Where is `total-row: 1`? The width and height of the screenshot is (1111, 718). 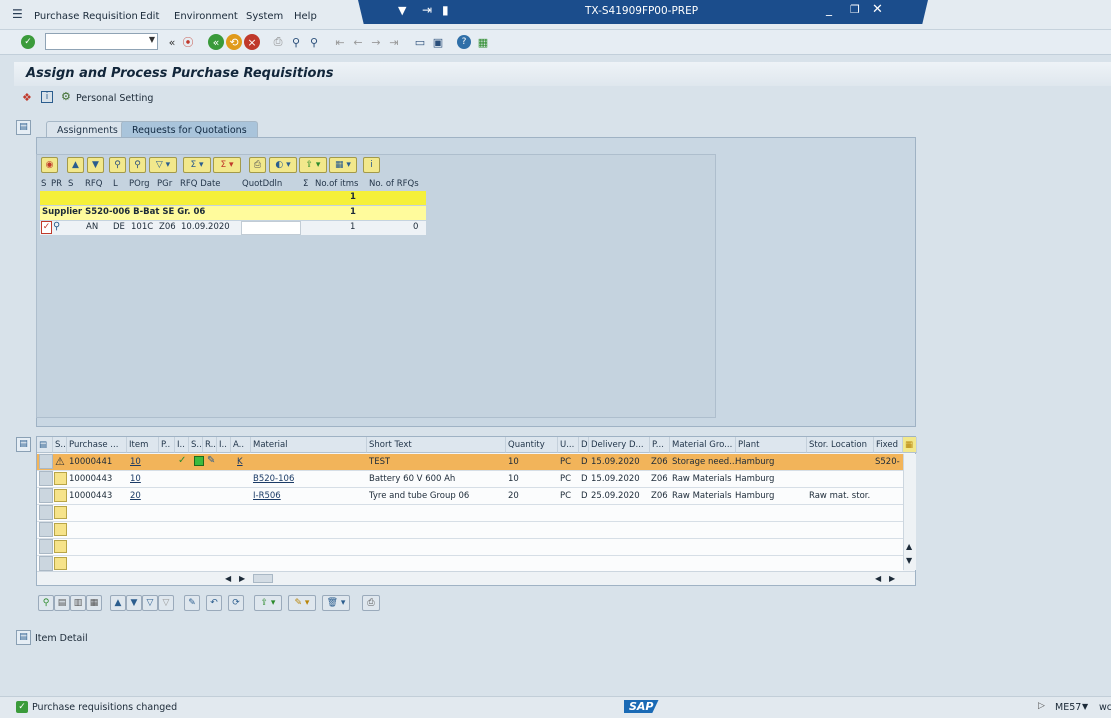 total-row: 1 is located at coordinates (233, 198).